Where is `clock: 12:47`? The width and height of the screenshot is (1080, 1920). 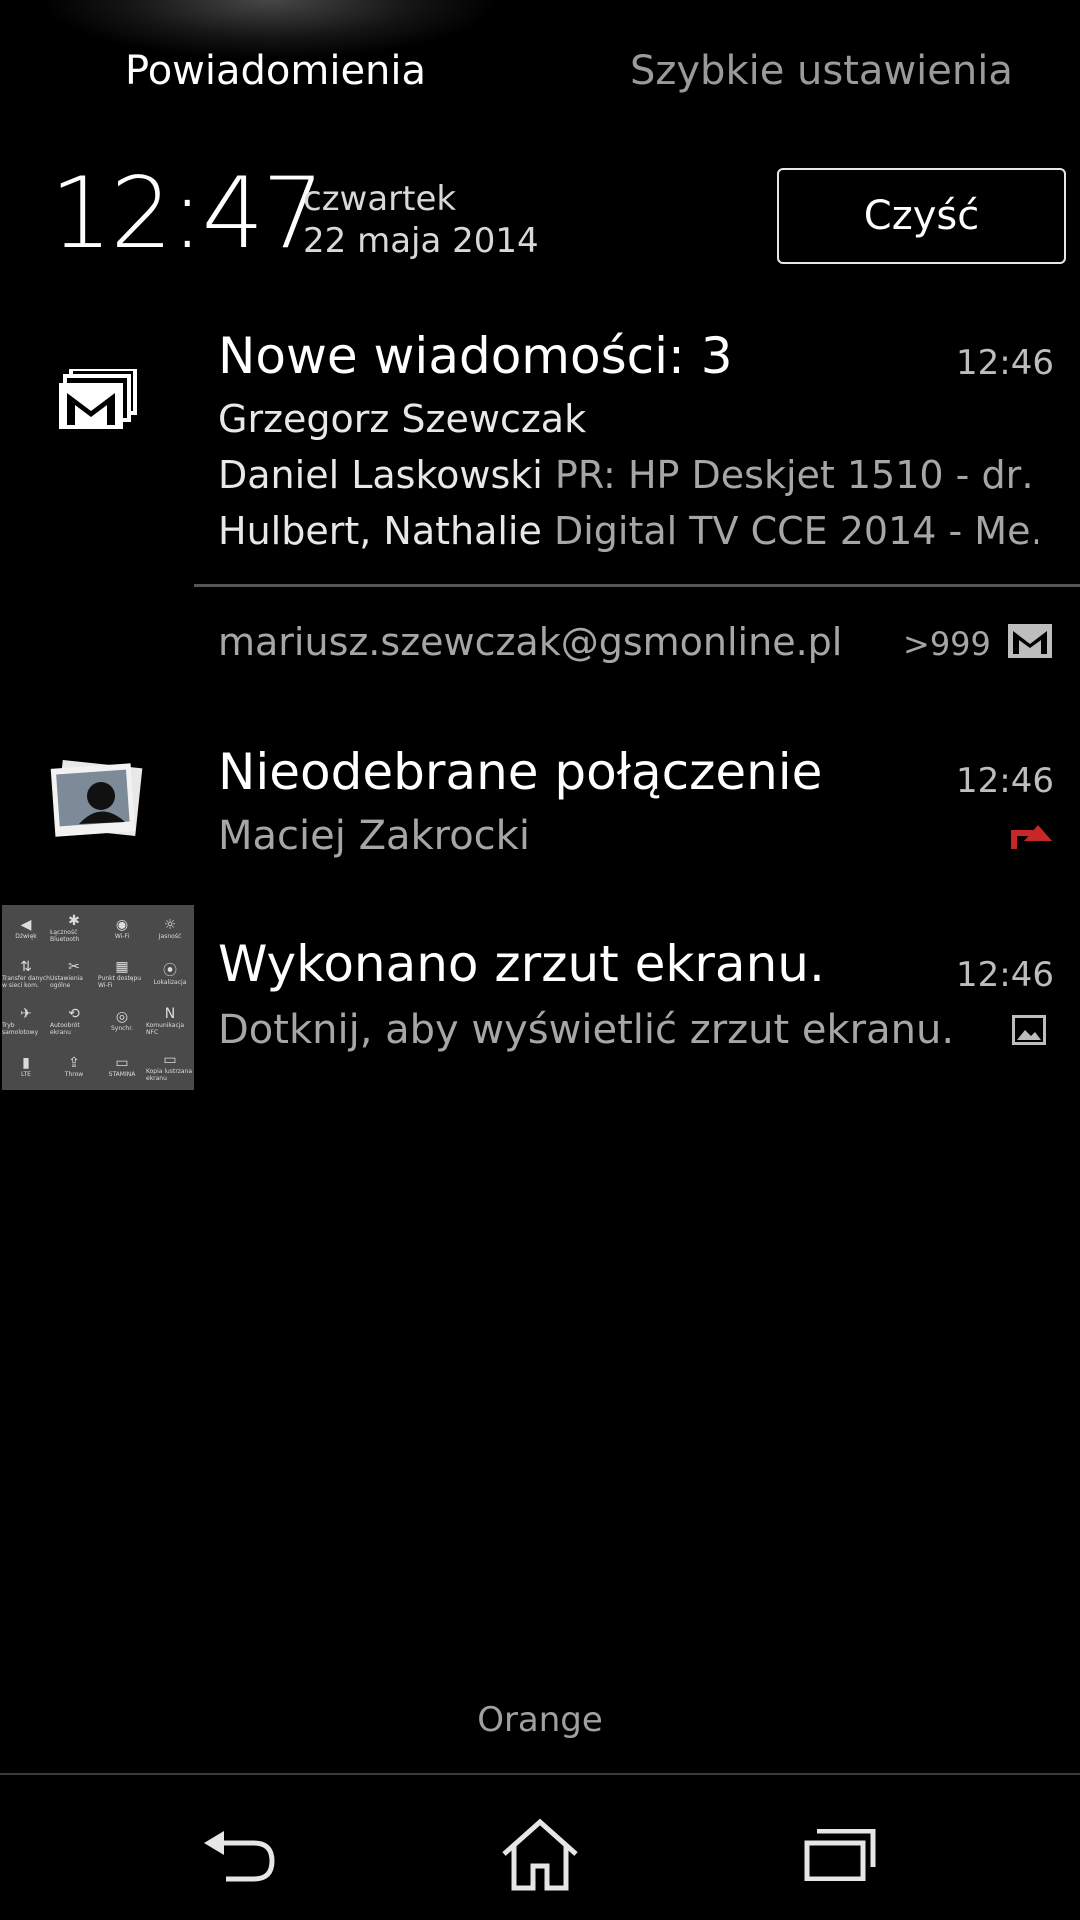
clock: 12:47 is located at coordinates (187, 214).